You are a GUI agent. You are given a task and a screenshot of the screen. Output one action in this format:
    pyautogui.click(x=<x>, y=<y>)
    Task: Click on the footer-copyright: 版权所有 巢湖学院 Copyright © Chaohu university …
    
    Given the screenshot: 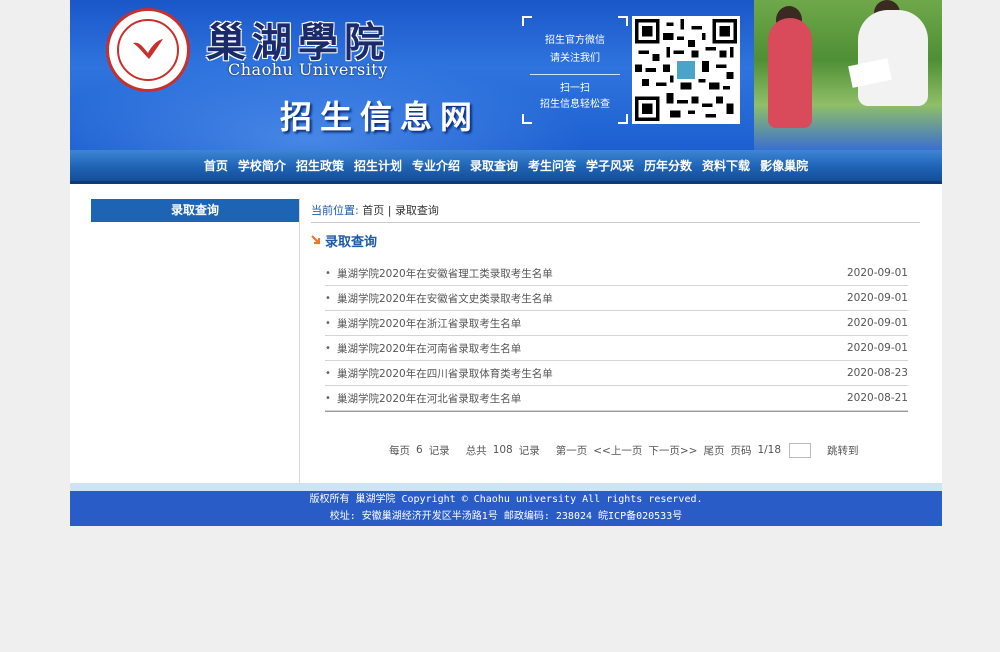 What is the action you would take?
    pyautogui.click(x=506, y=499)
    